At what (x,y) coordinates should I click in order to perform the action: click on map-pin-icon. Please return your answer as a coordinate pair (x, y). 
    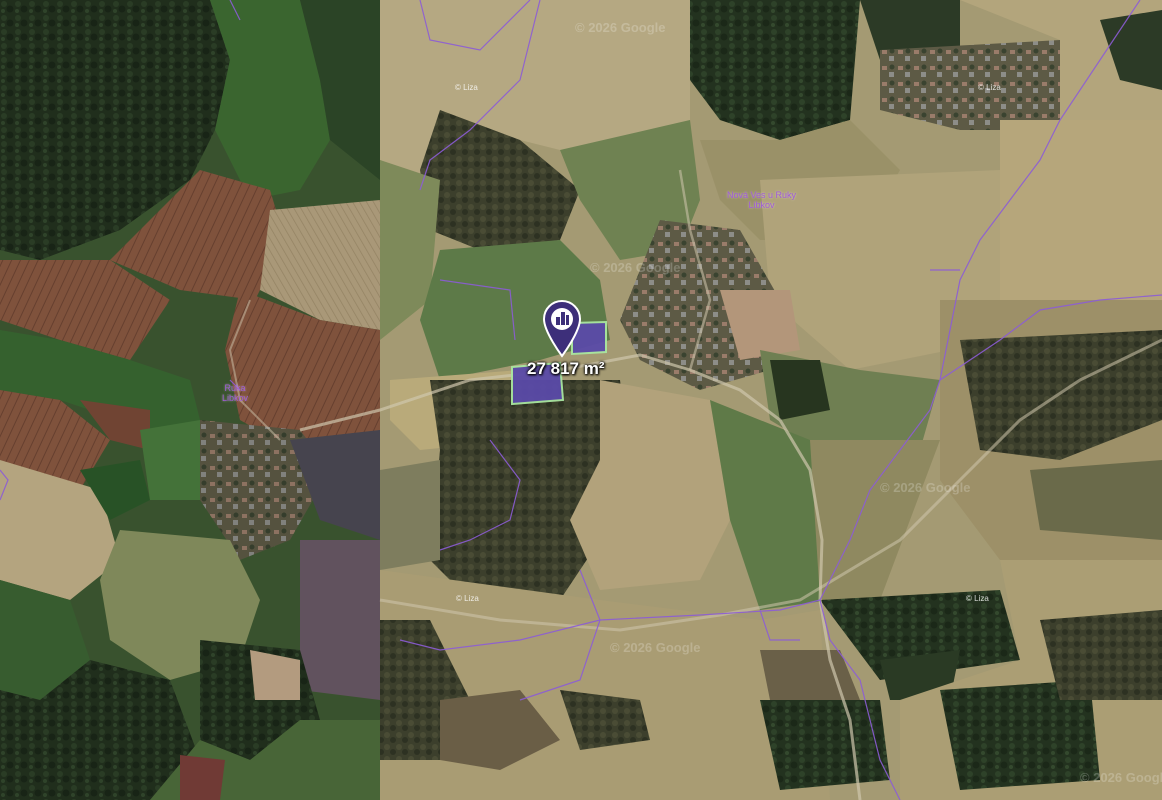
    Looking at the image, I should click on (562, 328).